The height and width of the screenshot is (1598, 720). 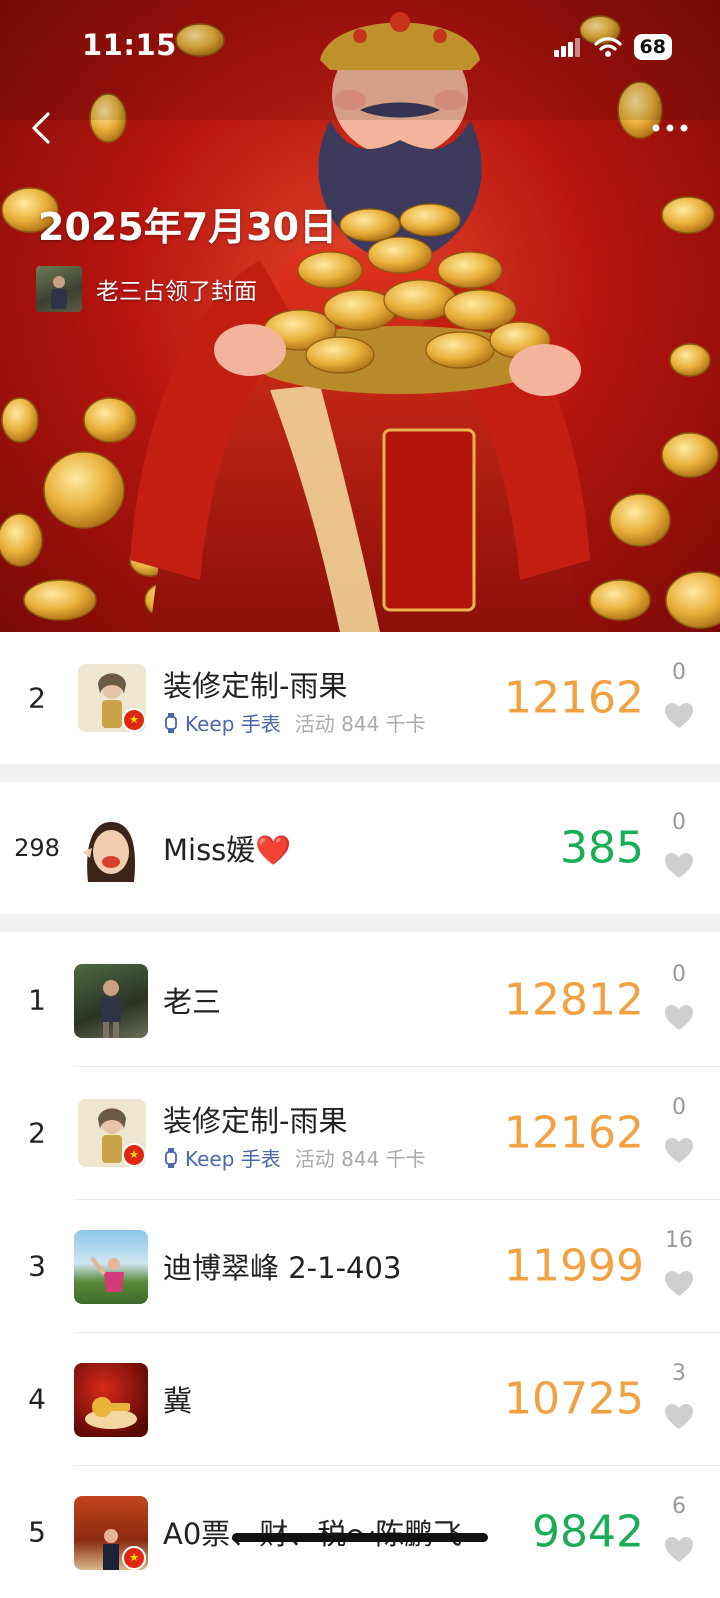 What do you see at coordinates (360, 848) in the screenshot?
I see `pinned-row-viewer: 298 Miss媛❤️ 385 0` at bounding box center [360, 848].